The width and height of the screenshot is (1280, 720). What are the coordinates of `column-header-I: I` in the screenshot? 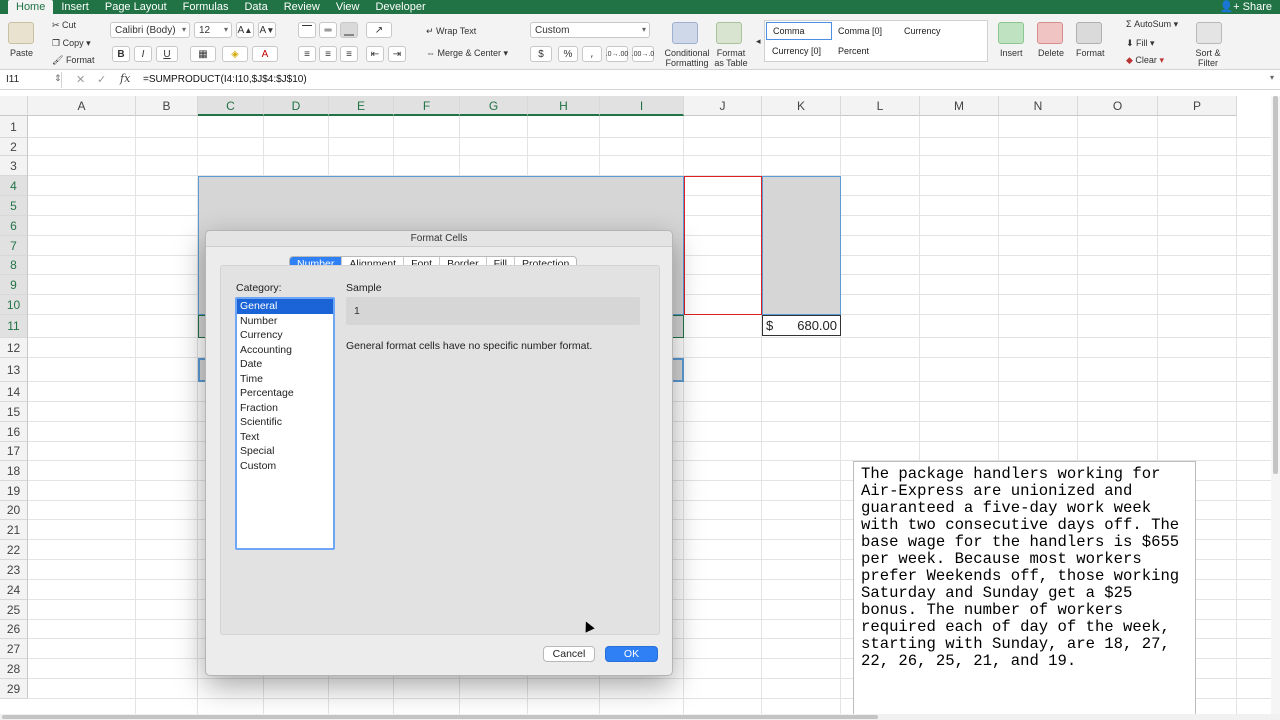 It's located at (642, 106).